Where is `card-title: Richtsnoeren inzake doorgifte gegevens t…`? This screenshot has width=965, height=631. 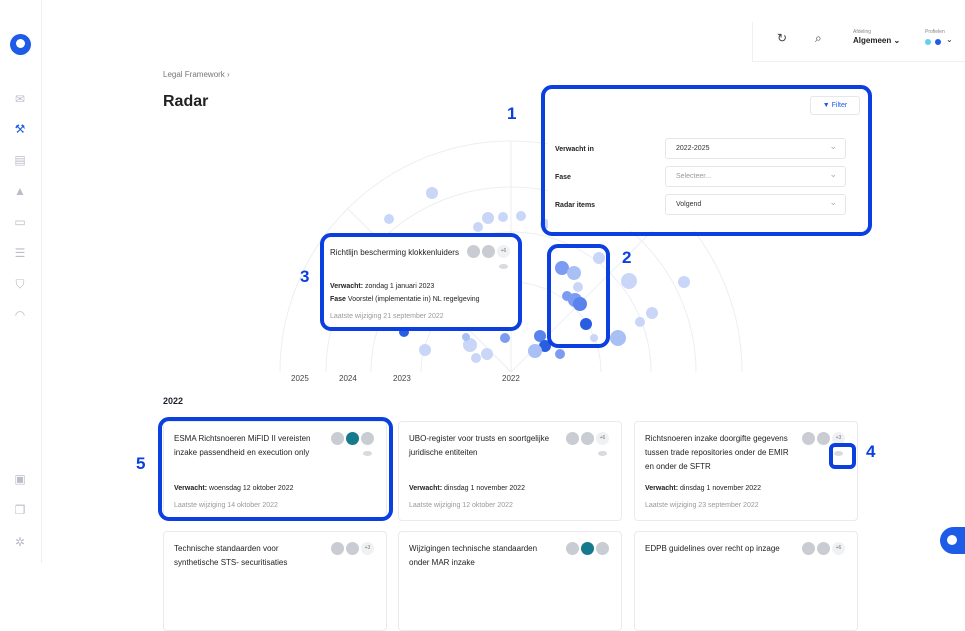
card-title: Richtsnoeren inzake doorgifte gegevens t… is located at coordinates (717, 452).